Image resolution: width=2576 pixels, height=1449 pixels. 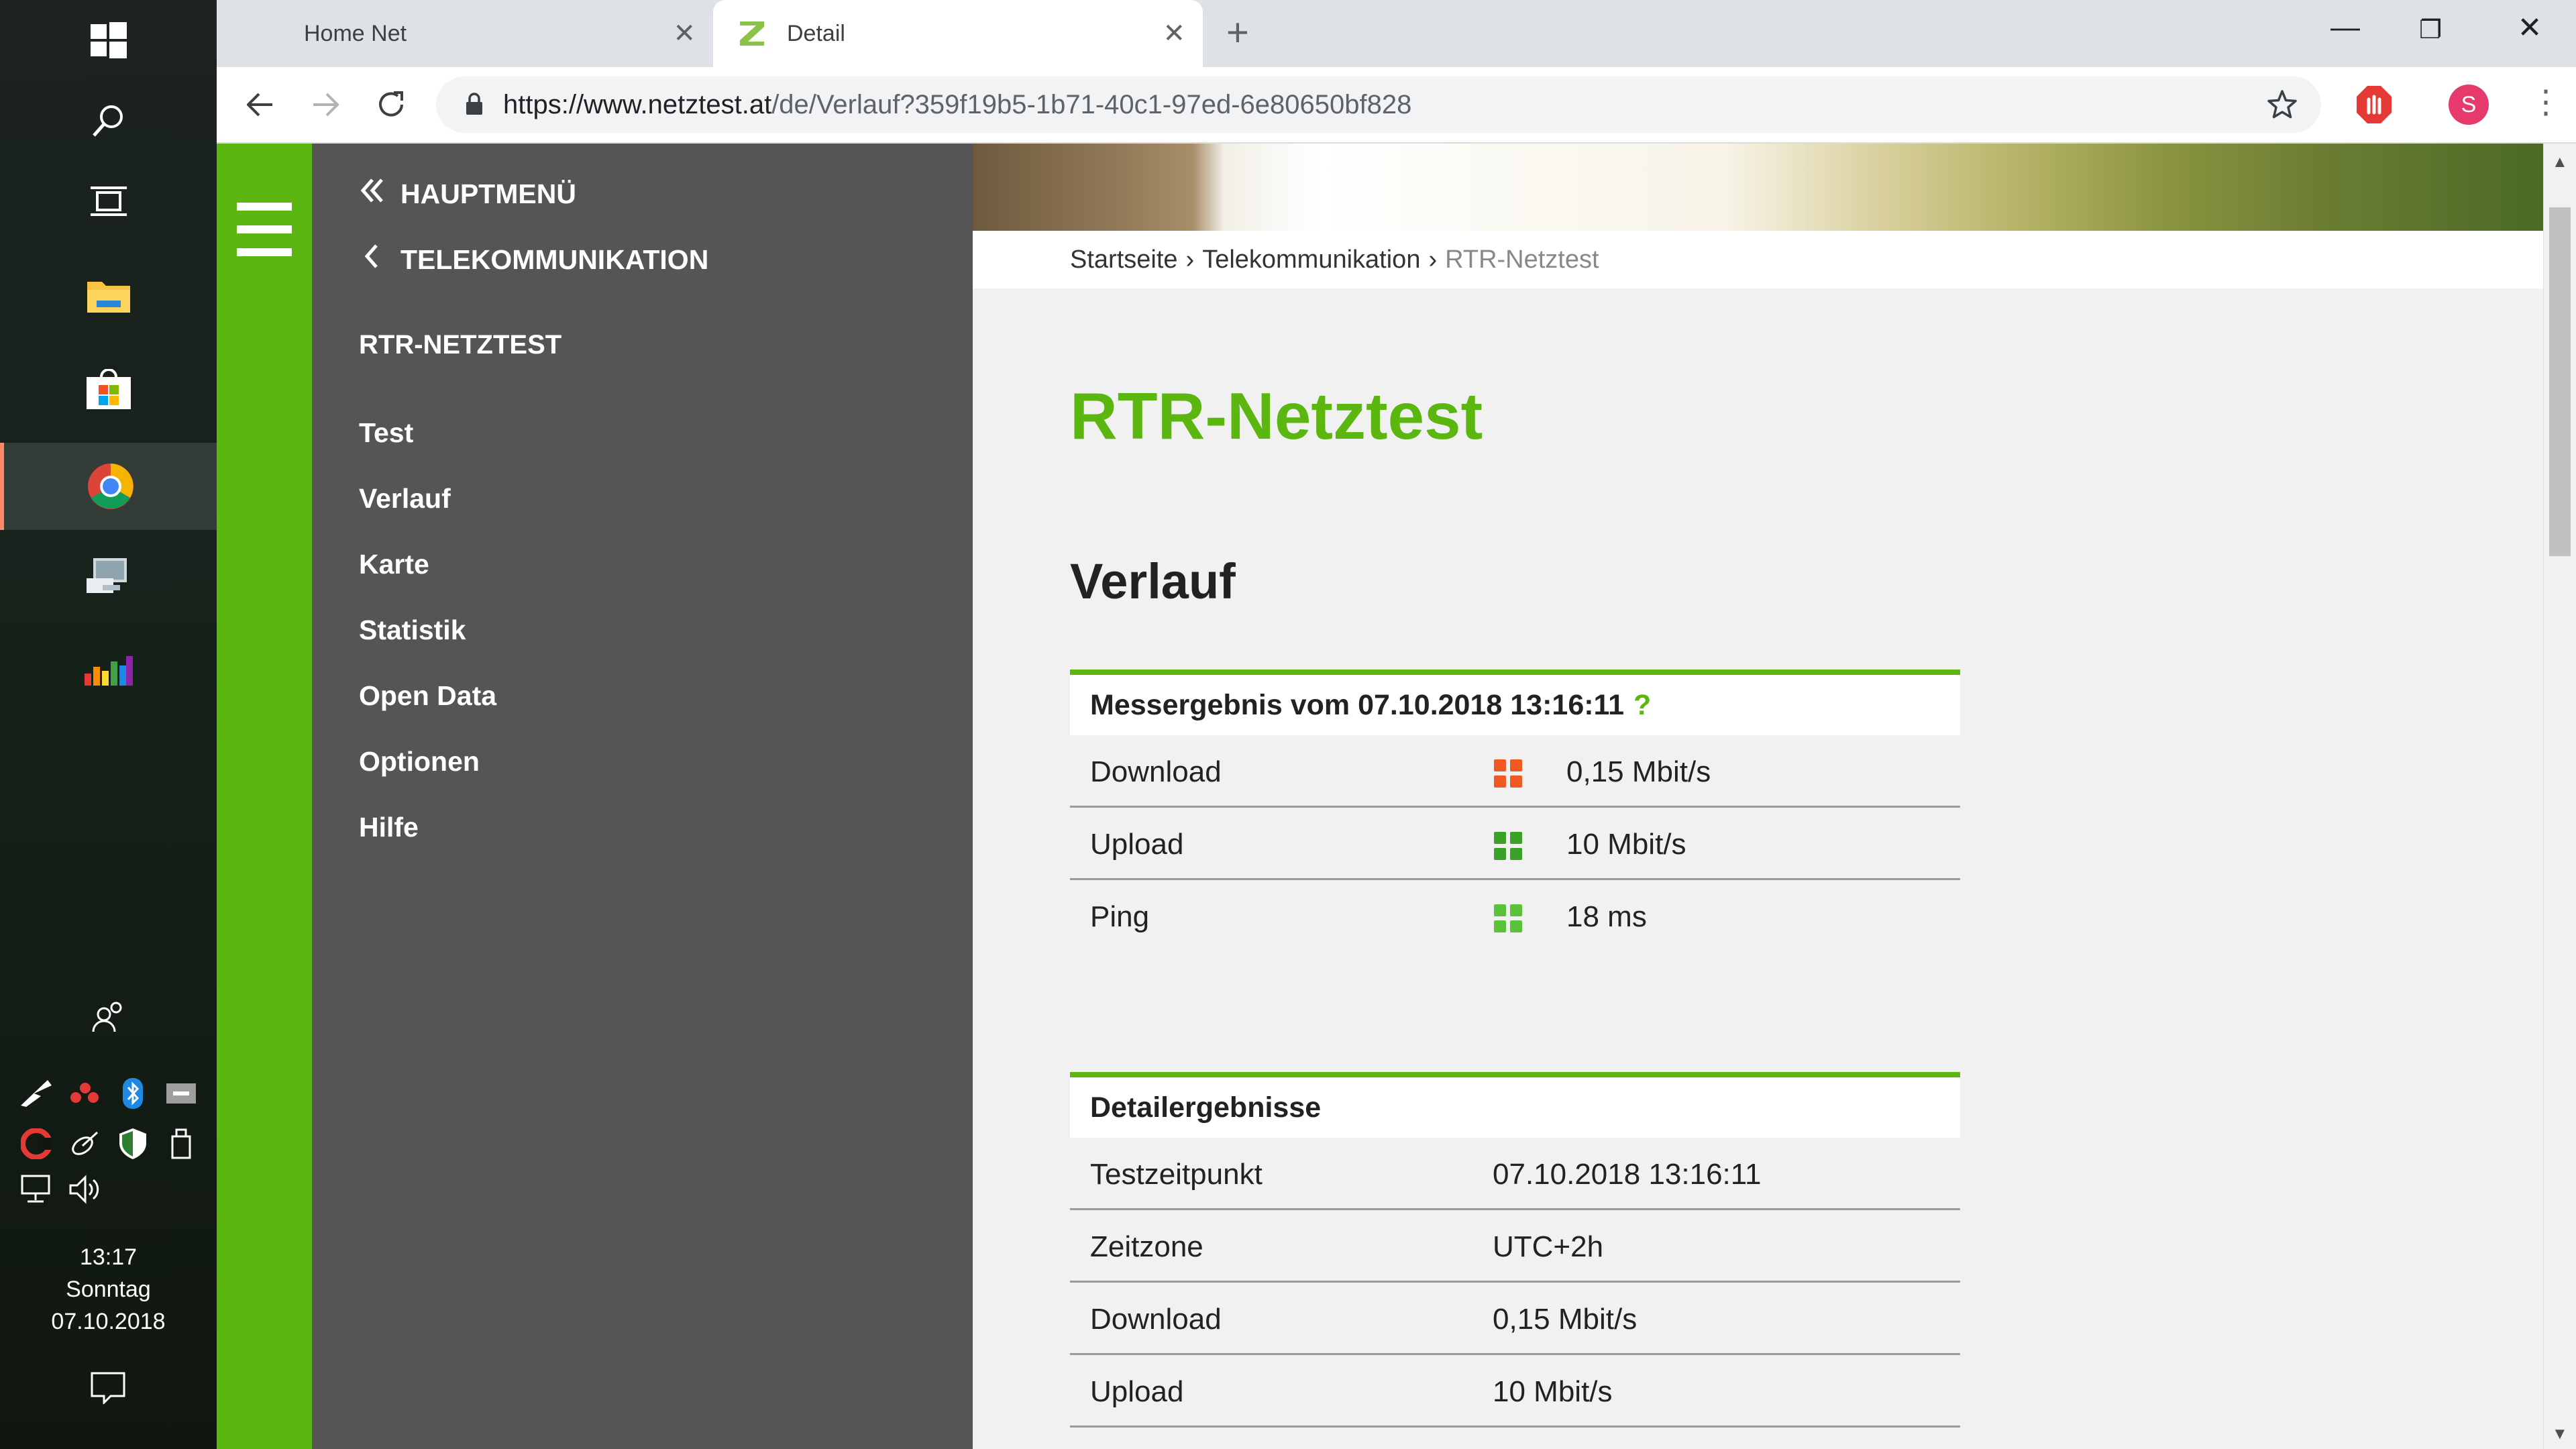 I want to click on menu-toggle-bar, so click(x=264, y=796).